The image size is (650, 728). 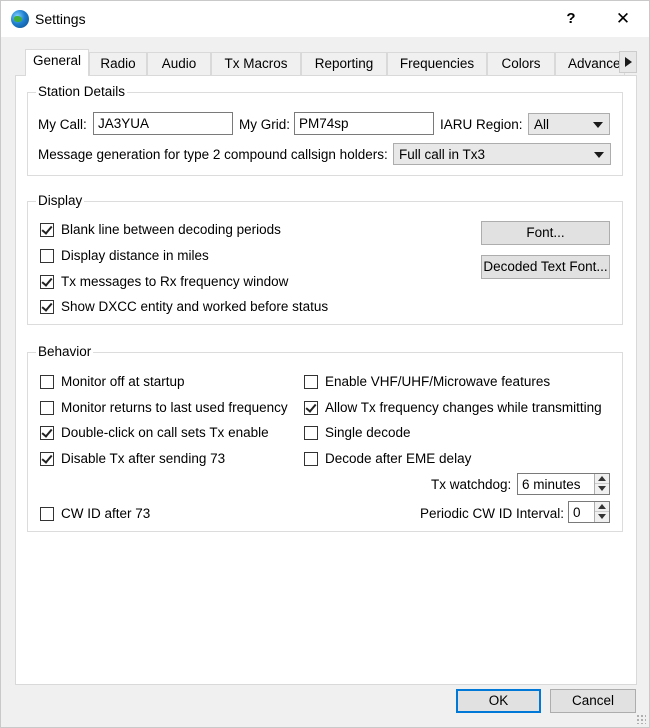 I want to click on iaru-region-value: All, so click(x=542, y=124).